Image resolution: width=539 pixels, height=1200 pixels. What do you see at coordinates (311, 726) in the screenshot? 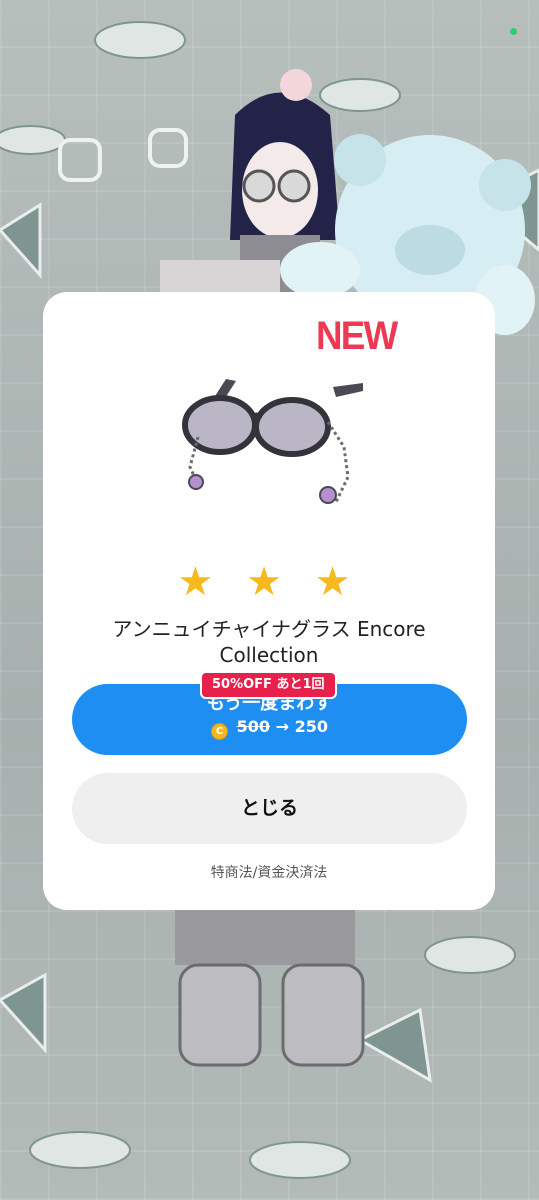
I see `new-price: 250` at bounding box center [311, 726].